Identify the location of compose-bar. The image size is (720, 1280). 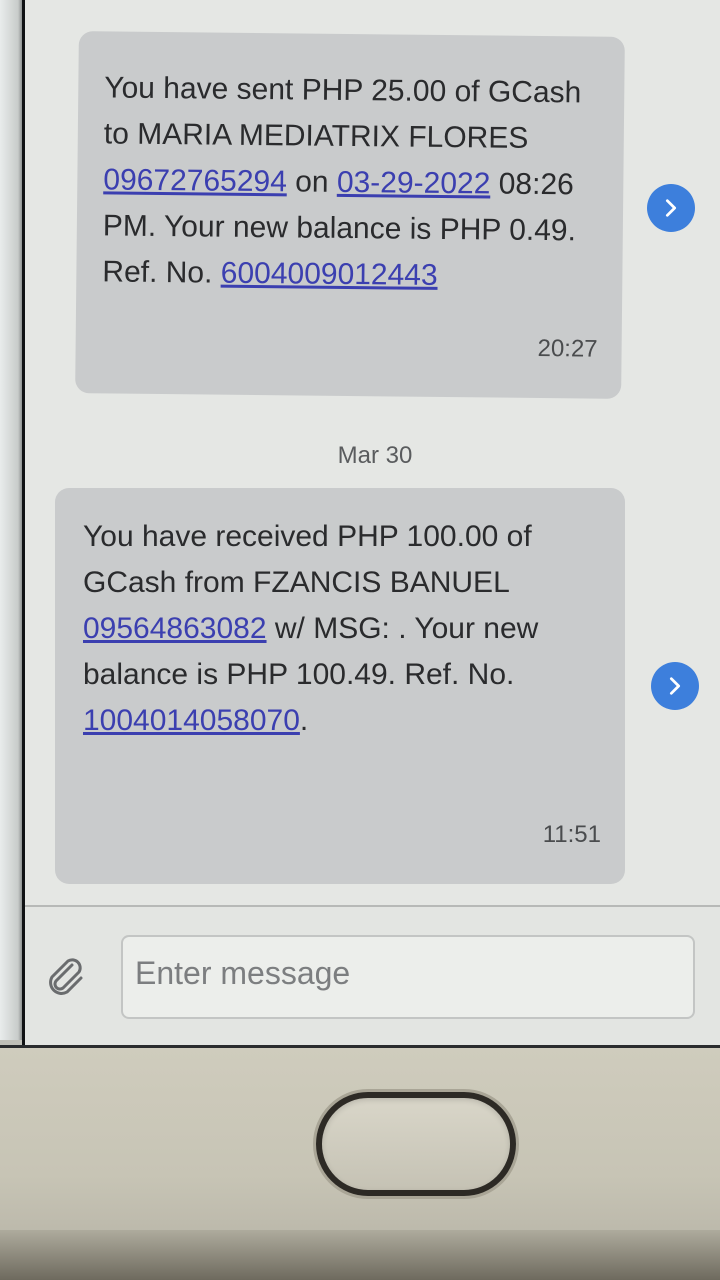
(372, 975).